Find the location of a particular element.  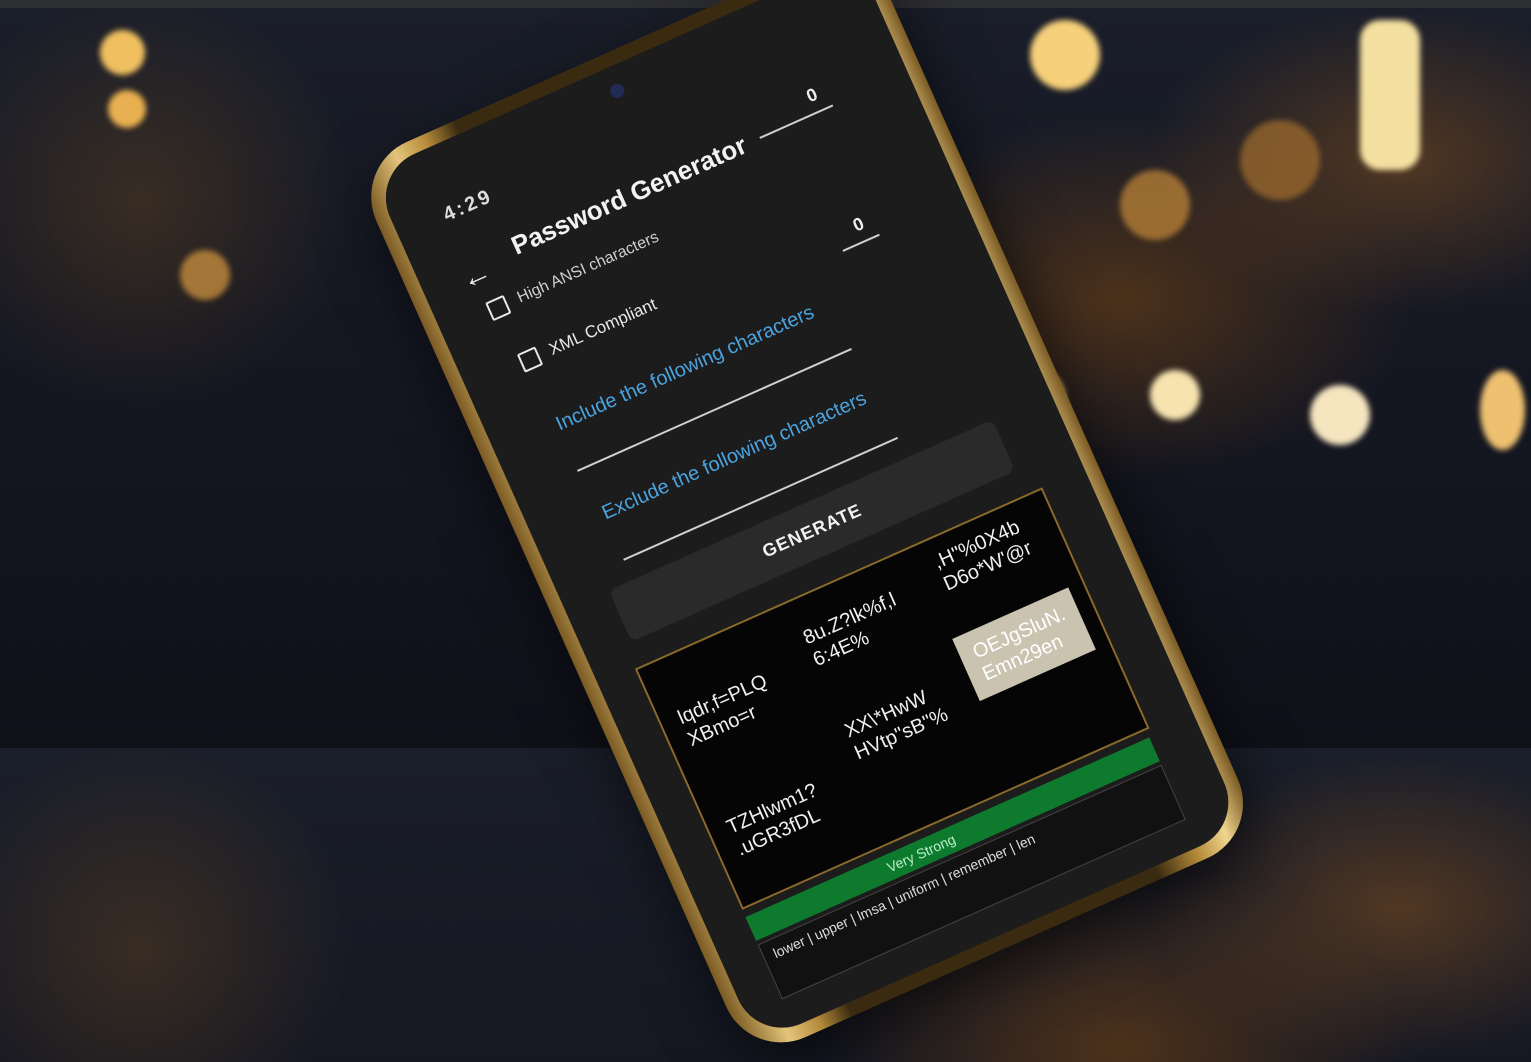

password-item: 8u.Z?lk%f,l 6:4E% is located at coordinates (855, 630).